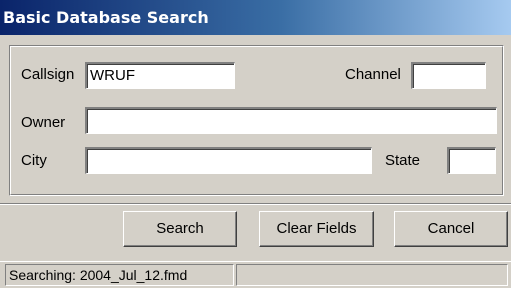  I want to click on owner-label: Owner, so click(43, 122).